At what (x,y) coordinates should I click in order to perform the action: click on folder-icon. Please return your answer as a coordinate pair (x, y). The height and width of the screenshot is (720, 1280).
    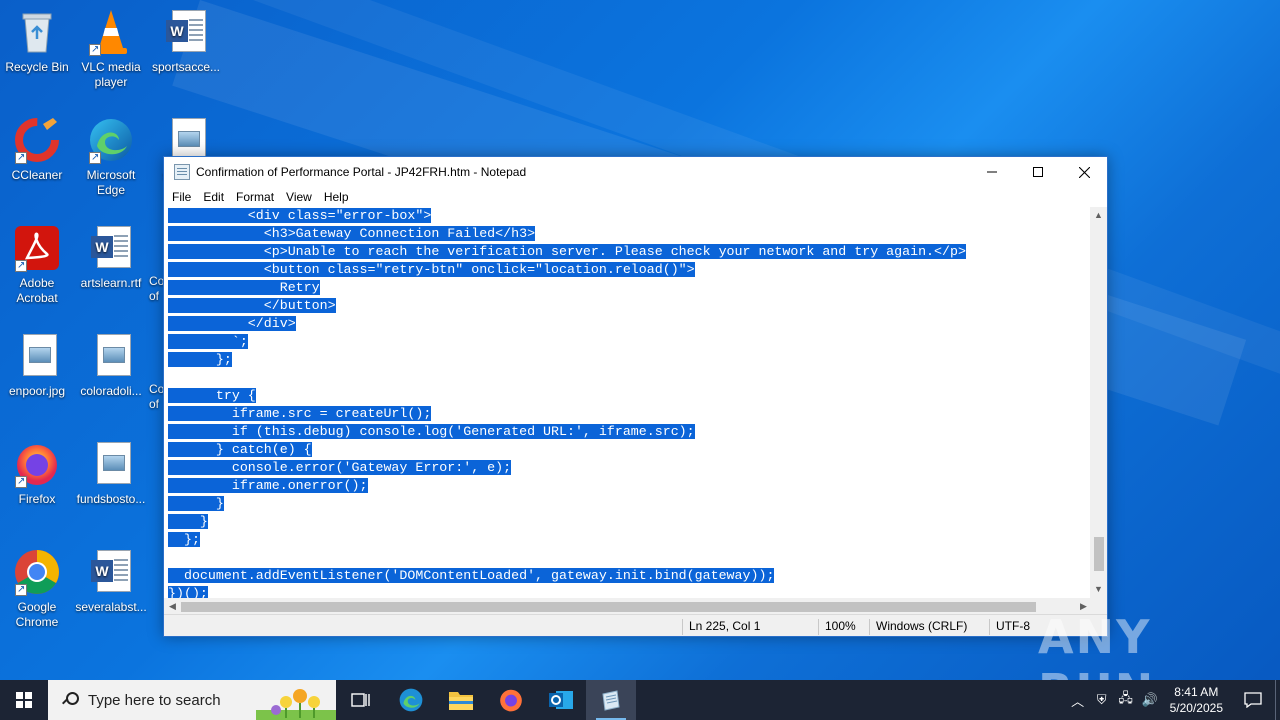
    Looking at the image, I should click on (461, 701).